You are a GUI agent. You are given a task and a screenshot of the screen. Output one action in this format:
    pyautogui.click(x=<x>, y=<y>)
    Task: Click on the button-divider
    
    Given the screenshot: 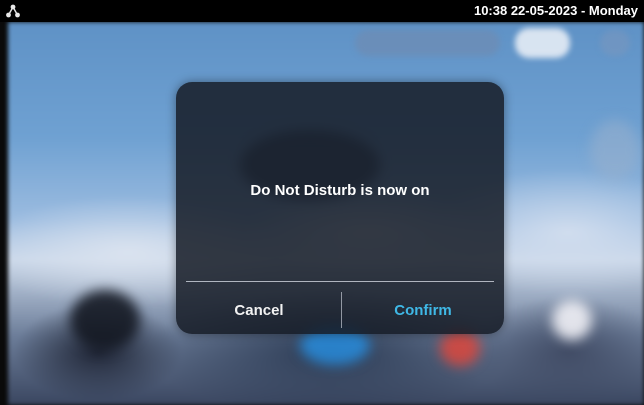 What is the action you would take?
    pyautogui.click(x=341, y=310)
    